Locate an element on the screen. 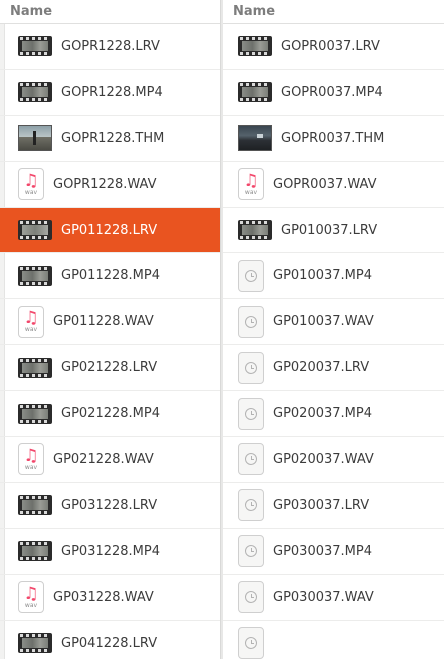 The image size is (444, 659). file-row: GP020037.LRV is located at coordinates (333, 368).